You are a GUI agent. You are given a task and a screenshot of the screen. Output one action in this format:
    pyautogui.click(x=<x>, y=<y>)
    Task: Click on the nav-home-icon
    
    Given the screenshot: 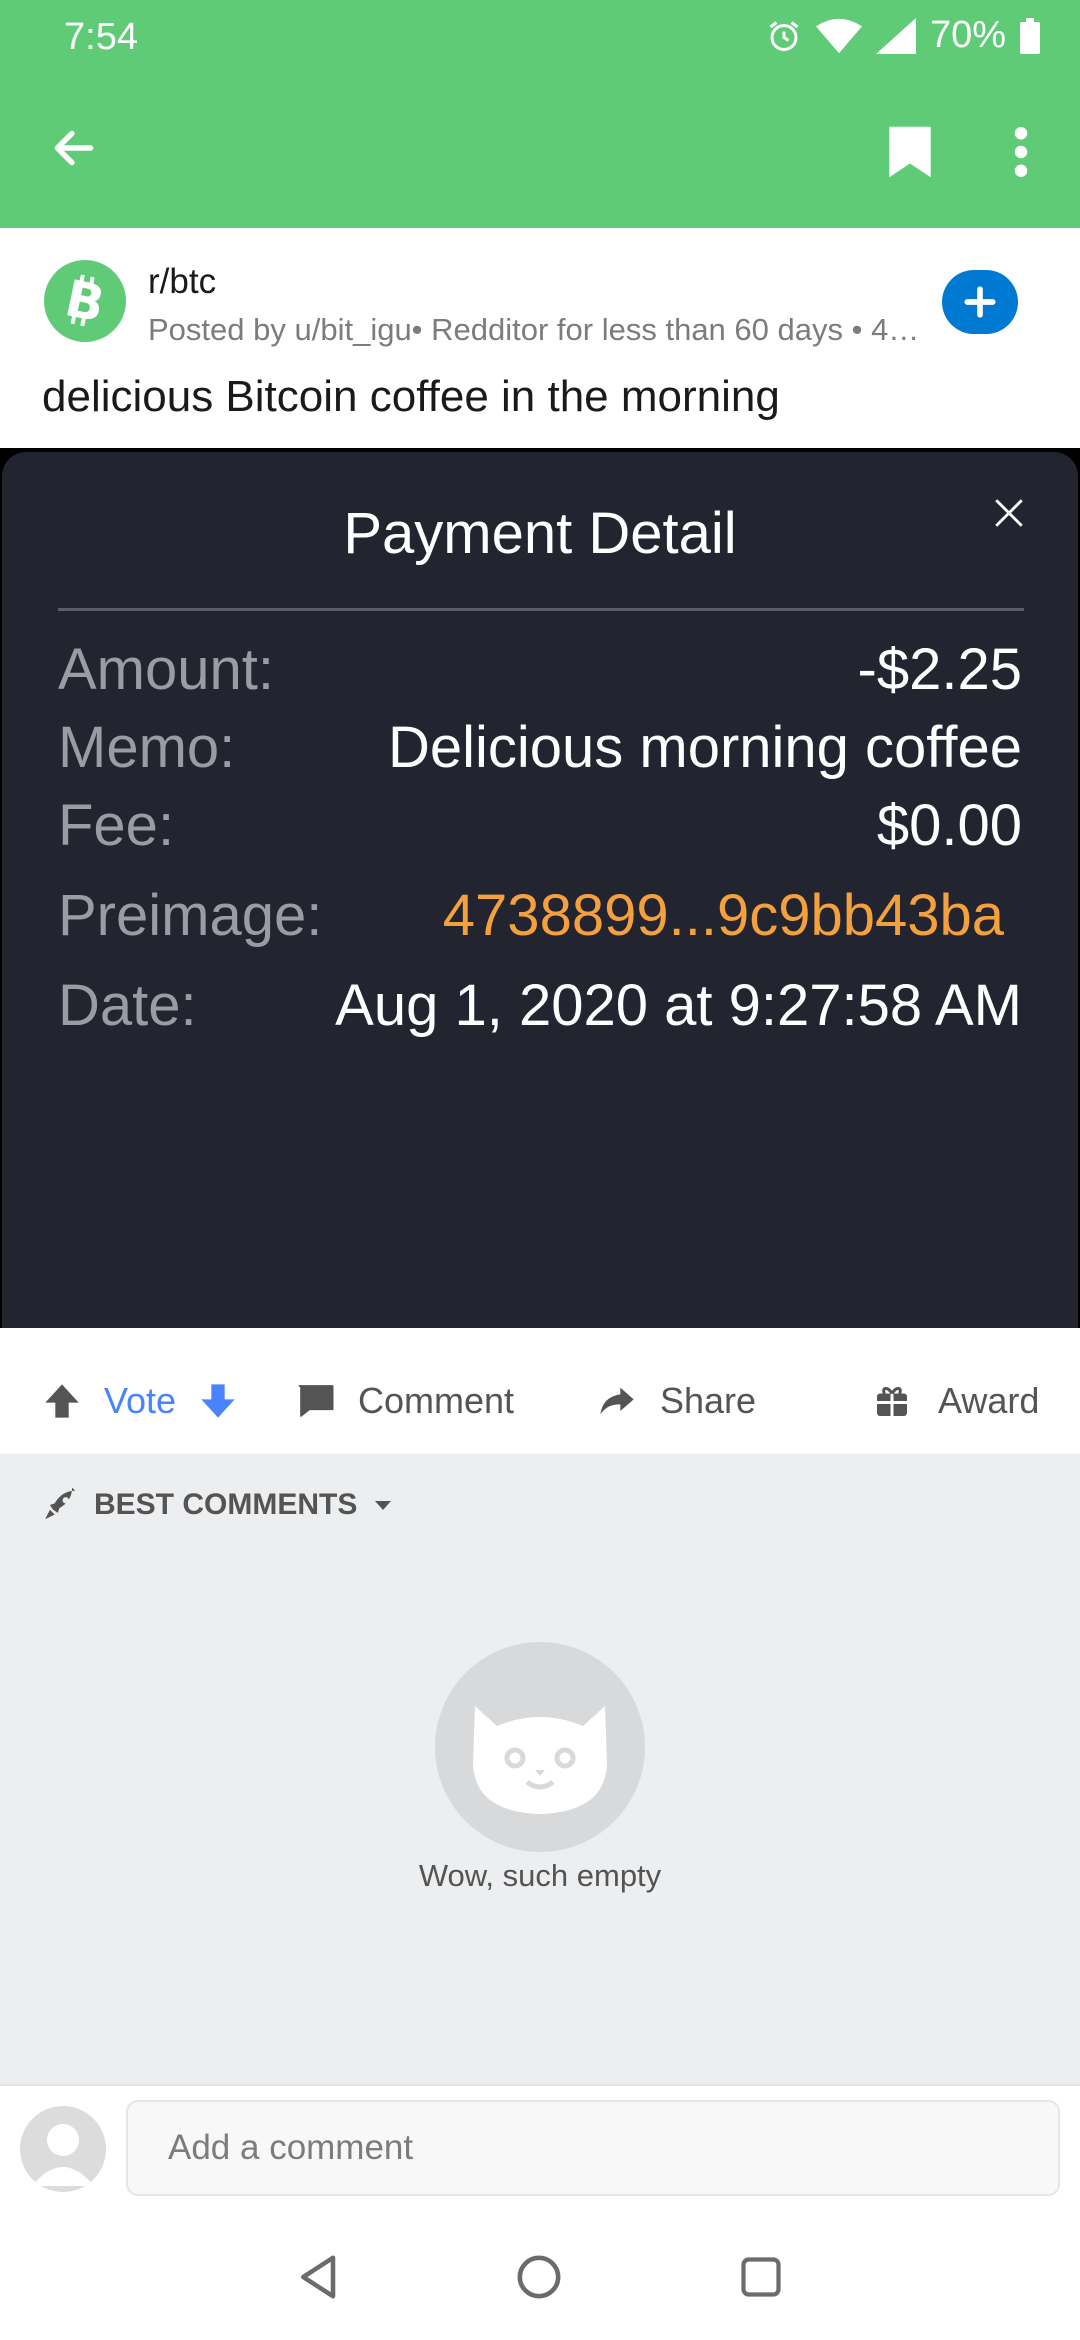 What is the action you would take?
    pyautogui.click(x=539, y=2277)
    